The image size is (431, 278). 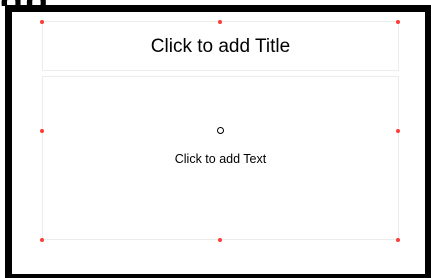 What do you see at coordinates (42, 131) in the screenshot?
I see `resize-handle-left` at bounding box center [42, 131].